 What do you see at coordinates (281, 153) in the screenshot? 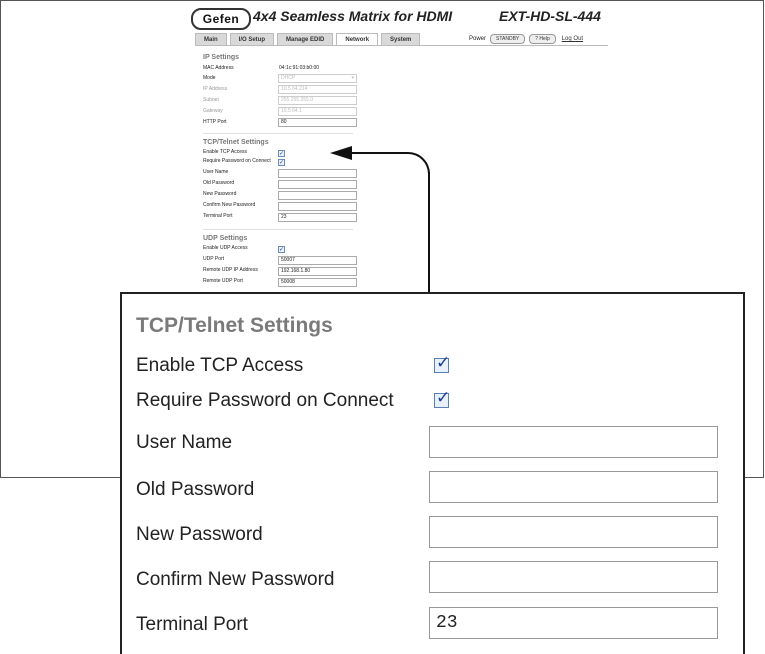
I see `enable-tcp-checkbox-small: ✓` at bounding box center [281, 153].